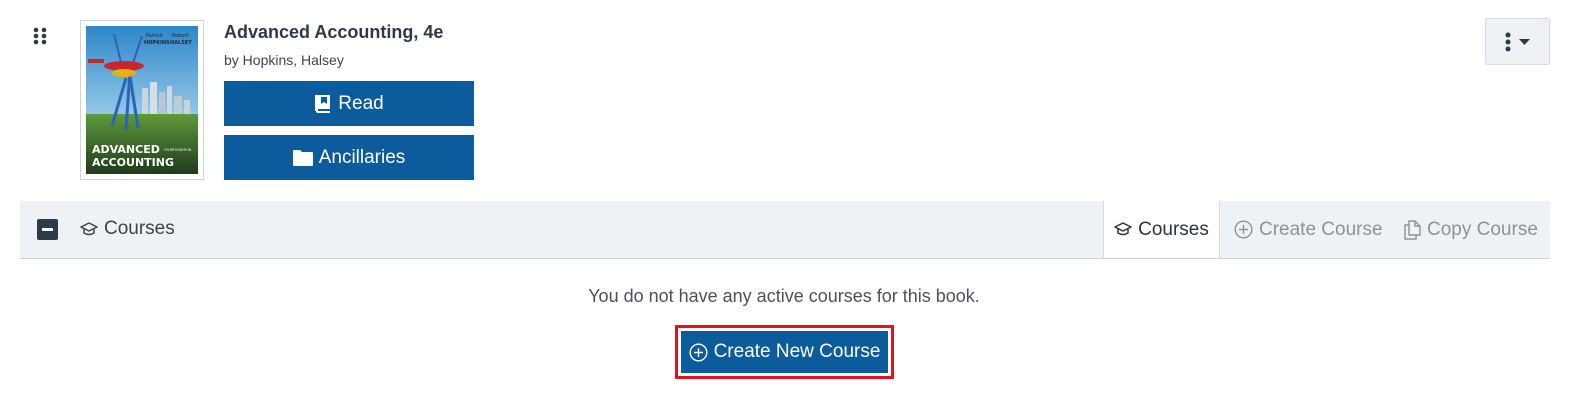  What do you see at coordinates (154, 36) in the screenshot?
I see `cover-author-first: Patrick` at bounding box center [154, 36].